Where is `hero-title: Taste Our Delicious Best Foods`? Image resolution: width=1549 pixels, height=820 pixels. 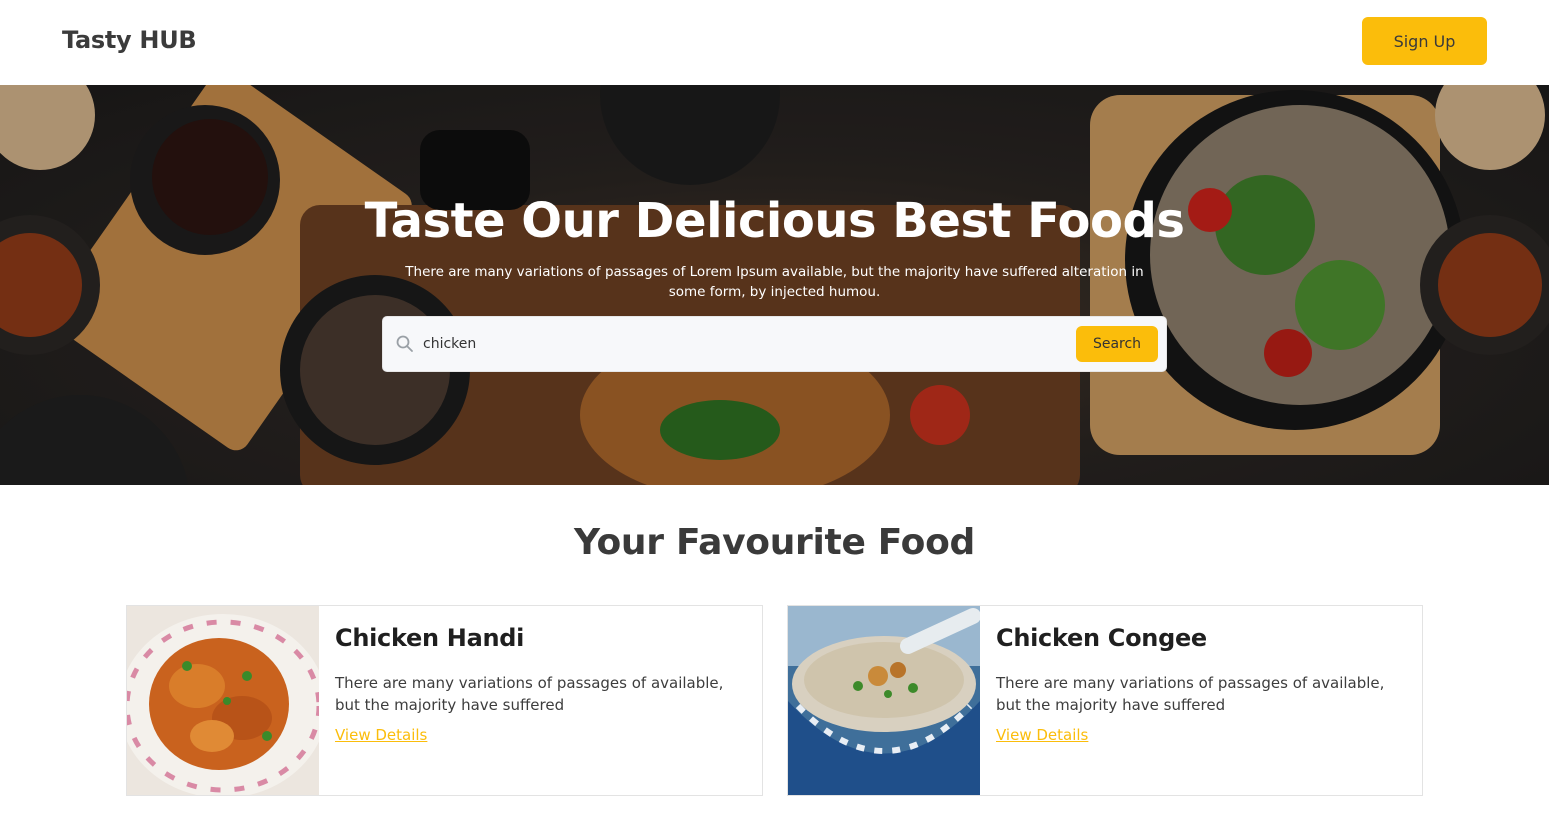
hero-title: Taste Our Delicious Best Foods is located at coordinates (774, 221).